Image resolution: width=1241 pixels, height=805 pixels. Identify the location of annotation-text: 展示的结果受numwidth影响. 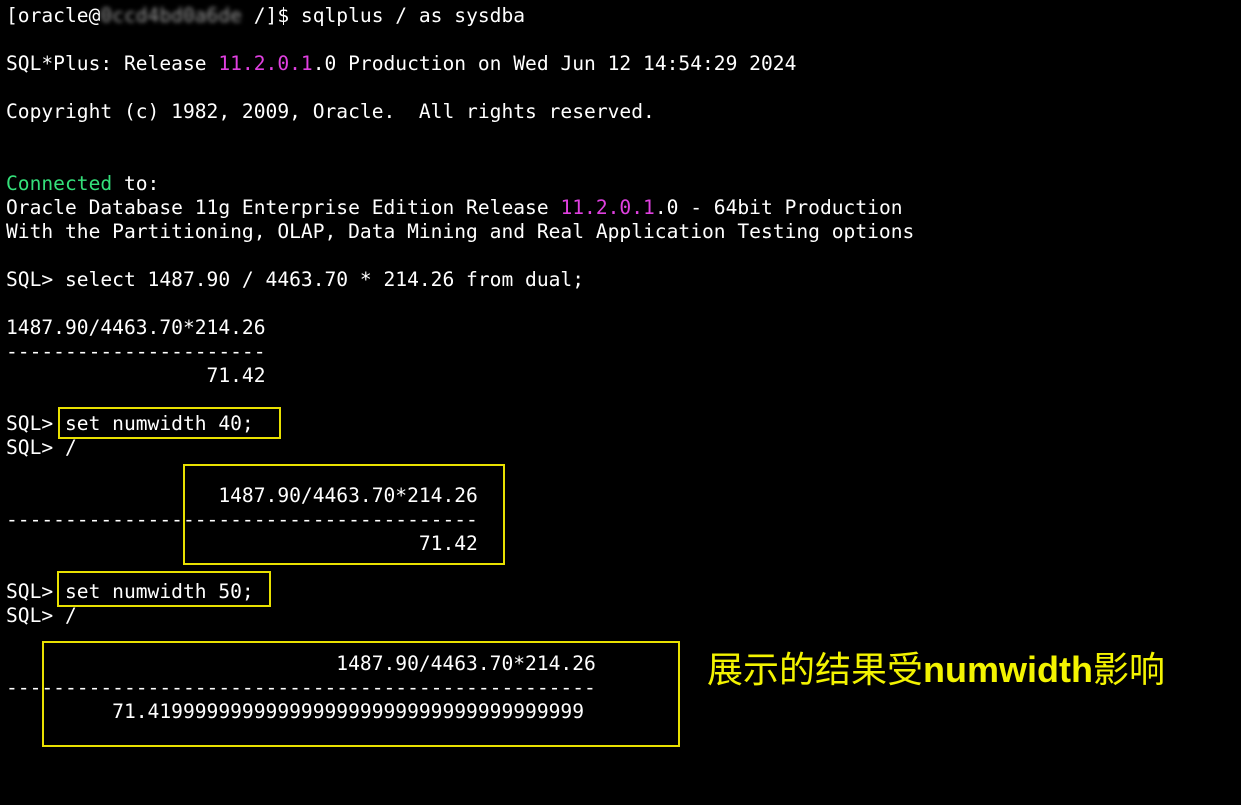
(947, 670).